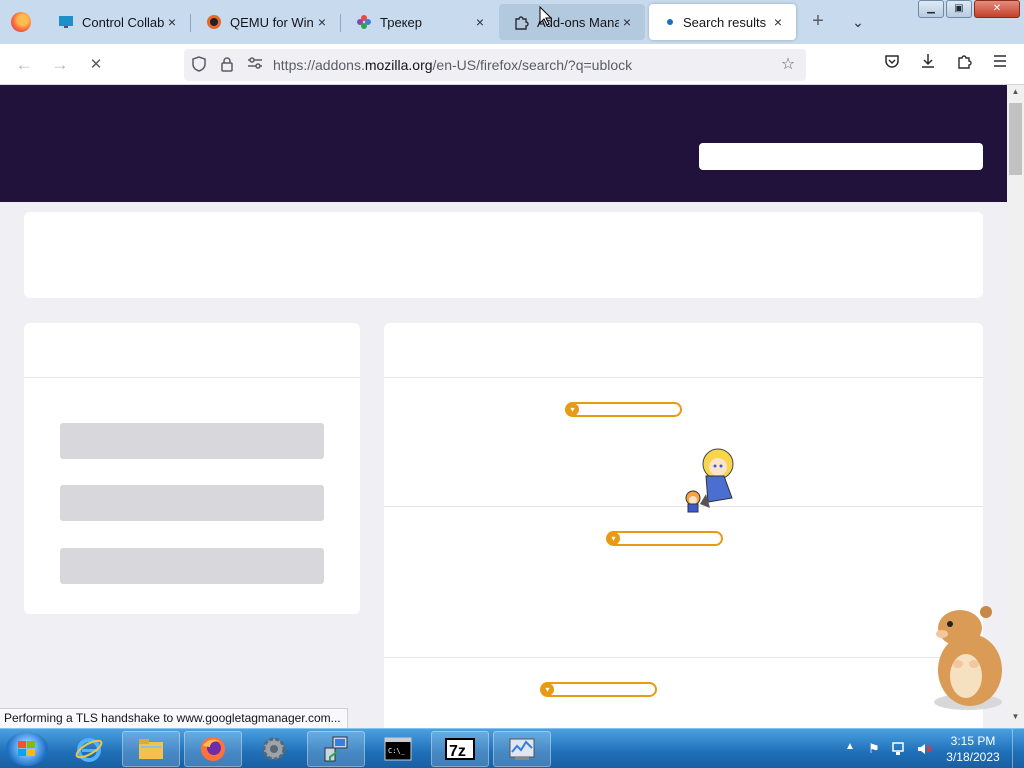 The height and width of the screenshot is (768, 1024). I want to click on tab-title: Control Collabora, so click(123, 22).